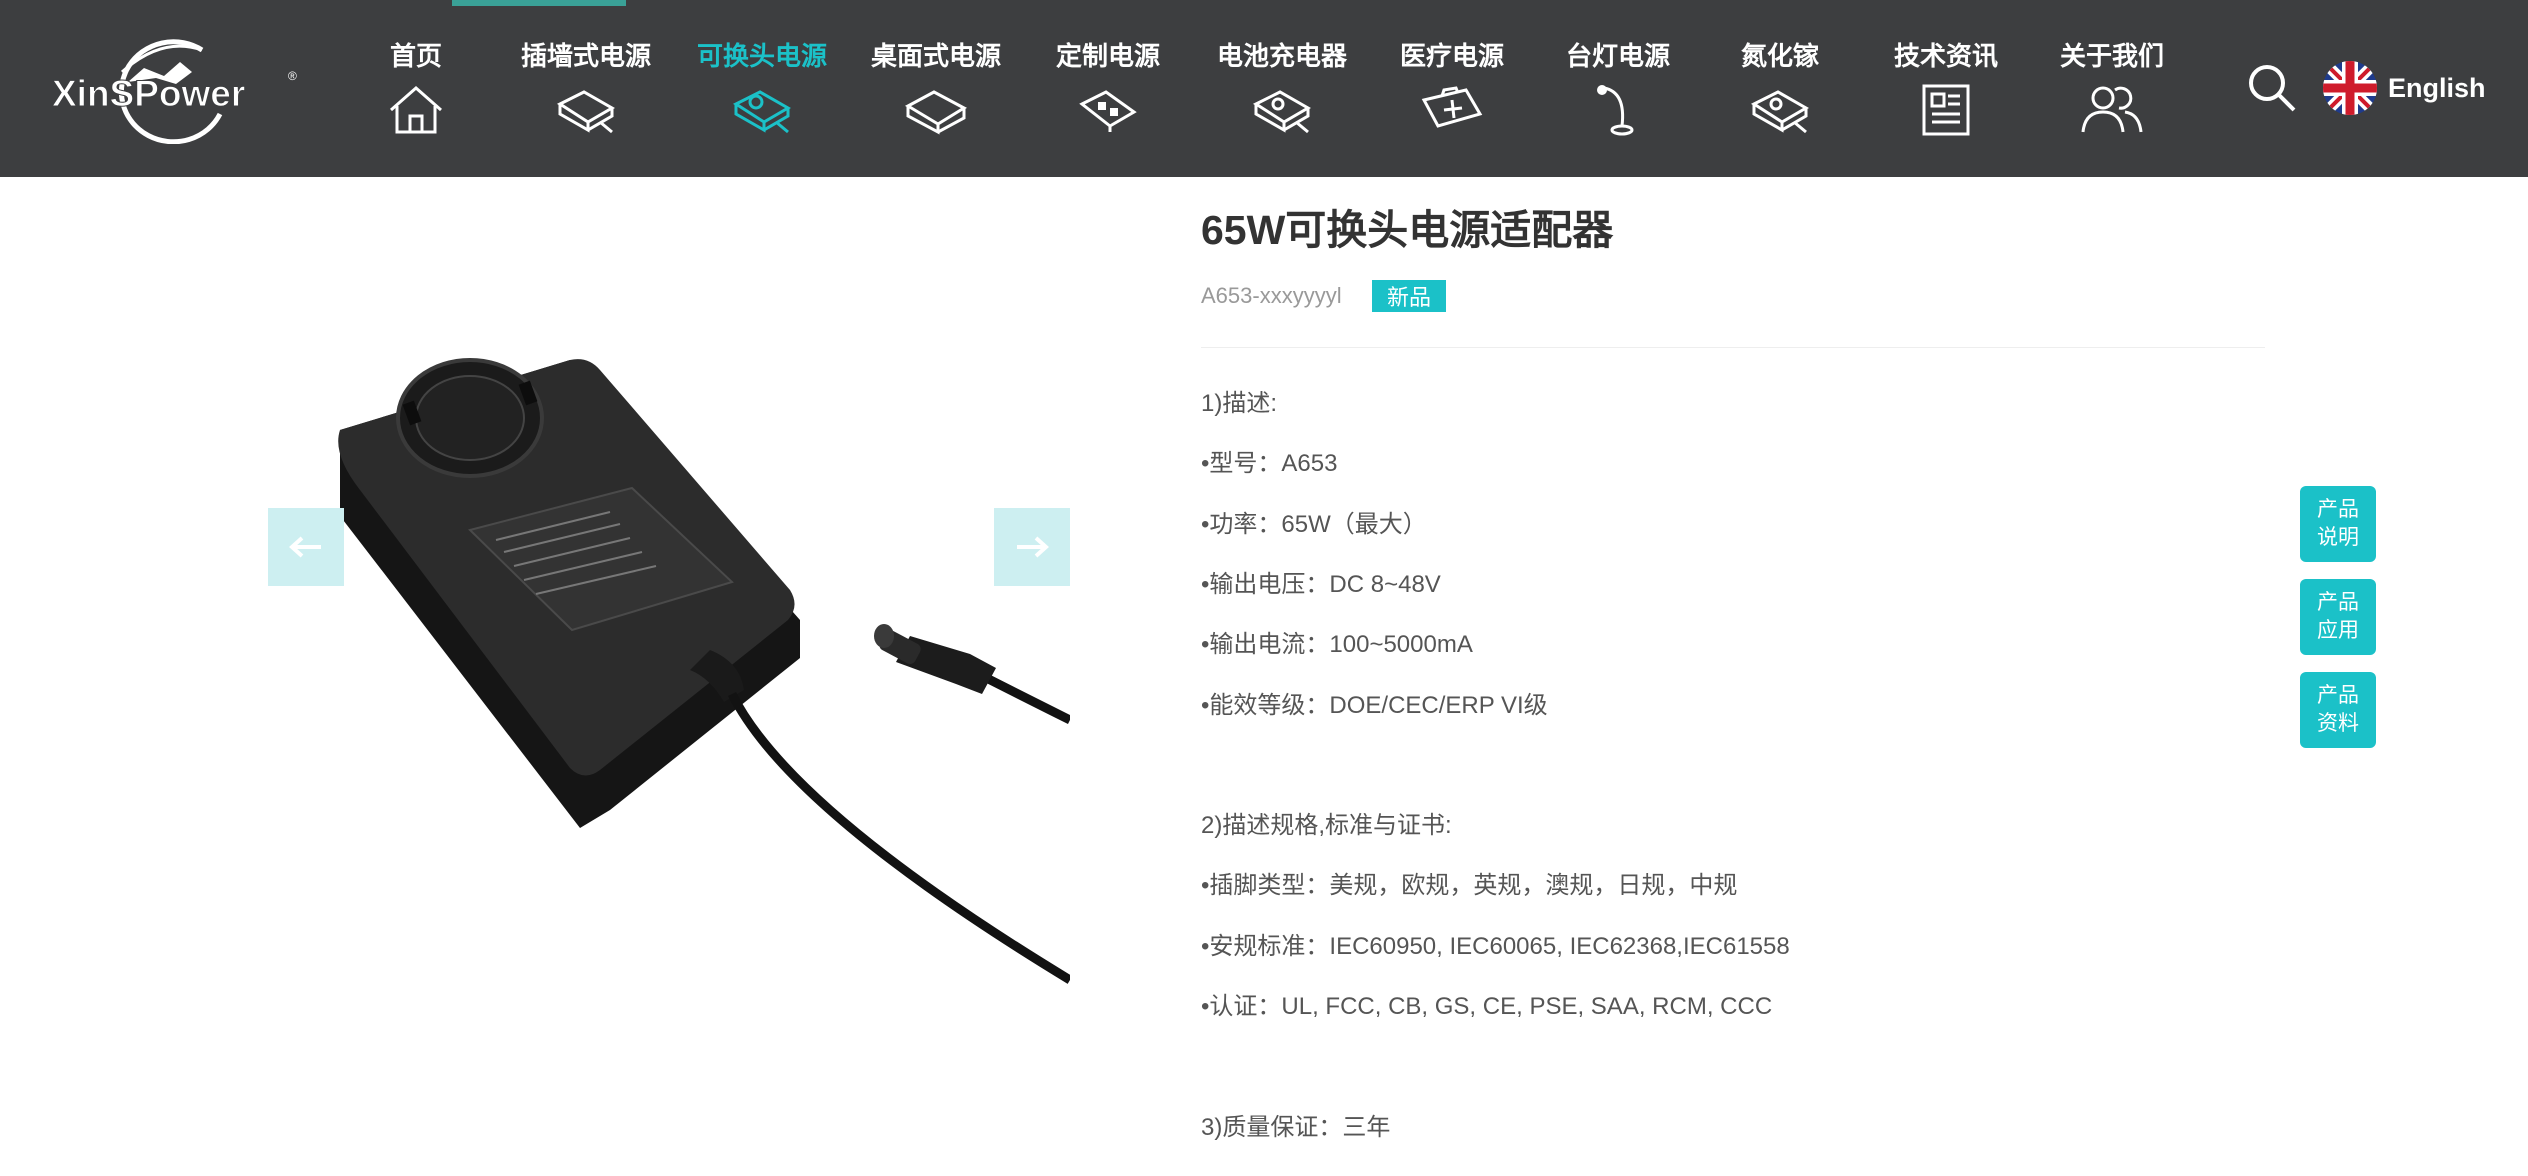  I want to click on arrow-right-icon, so click(1033, 547).